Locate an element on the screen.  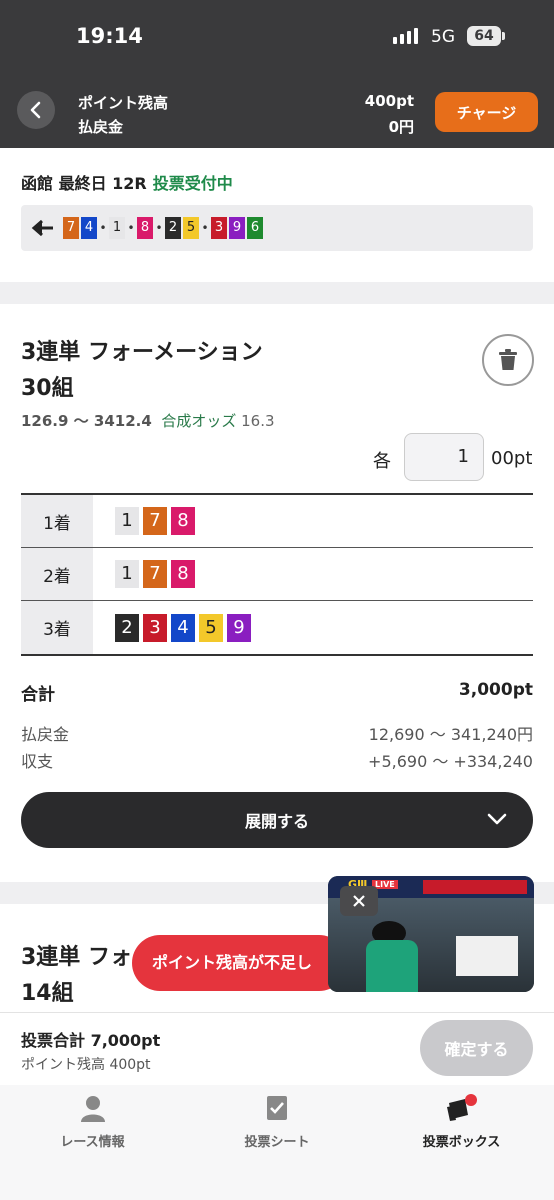
expand-button: 展開する is located at coordinates (277, 820).